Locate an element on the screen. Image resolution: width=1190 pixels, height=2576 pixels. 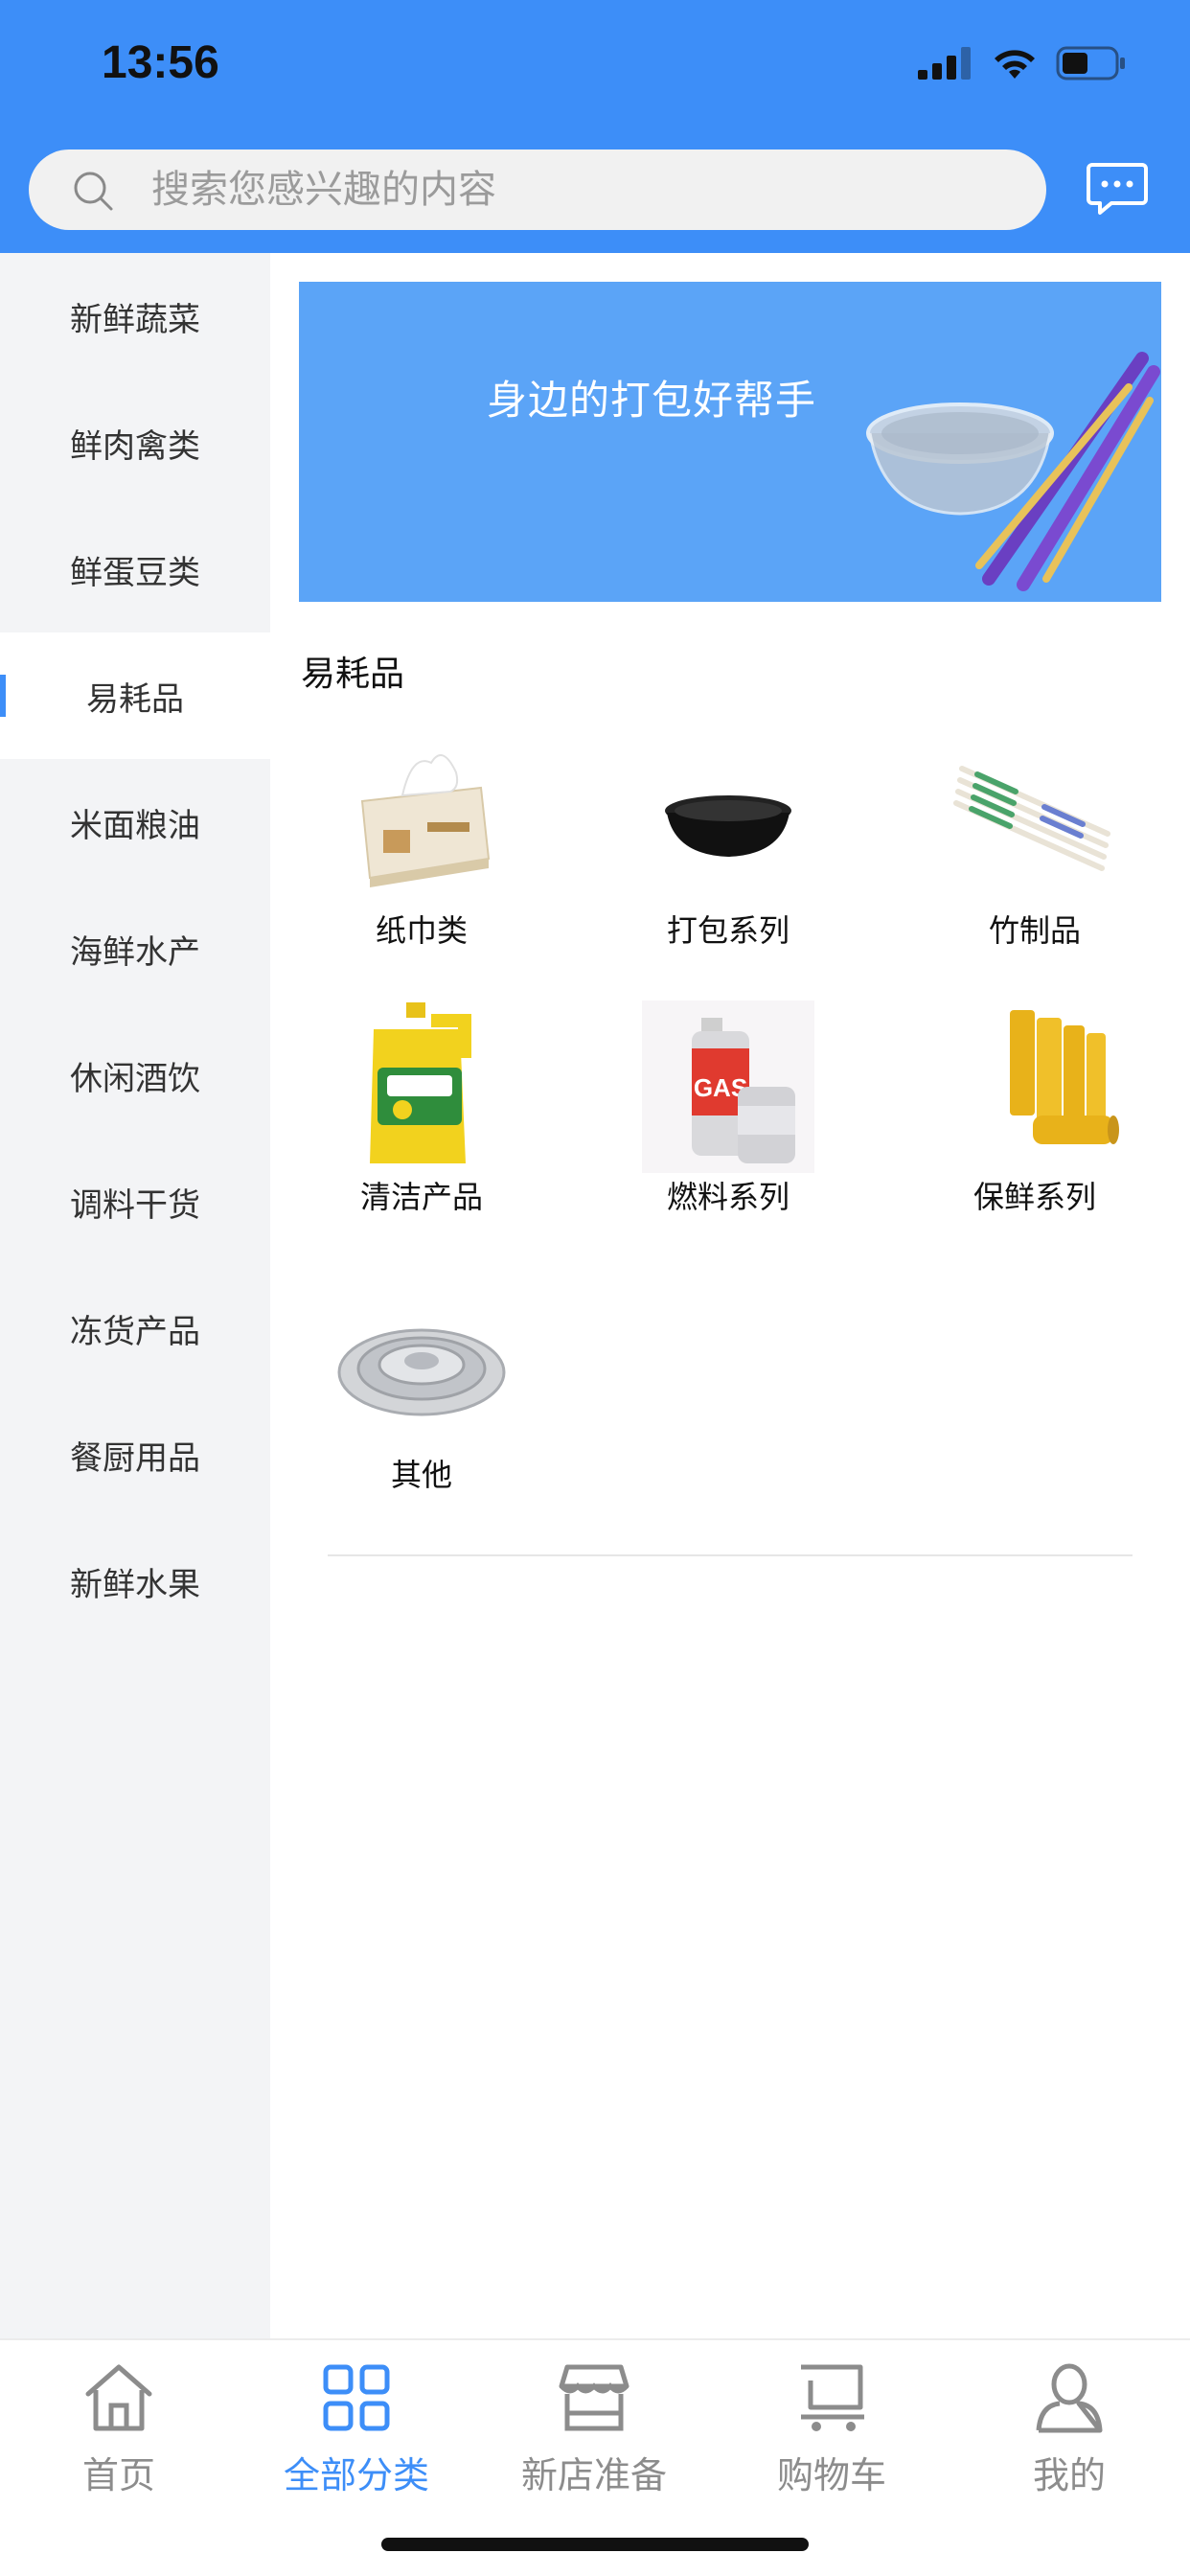
tab-label: 我的 is located at coordinates (1069, 2475).